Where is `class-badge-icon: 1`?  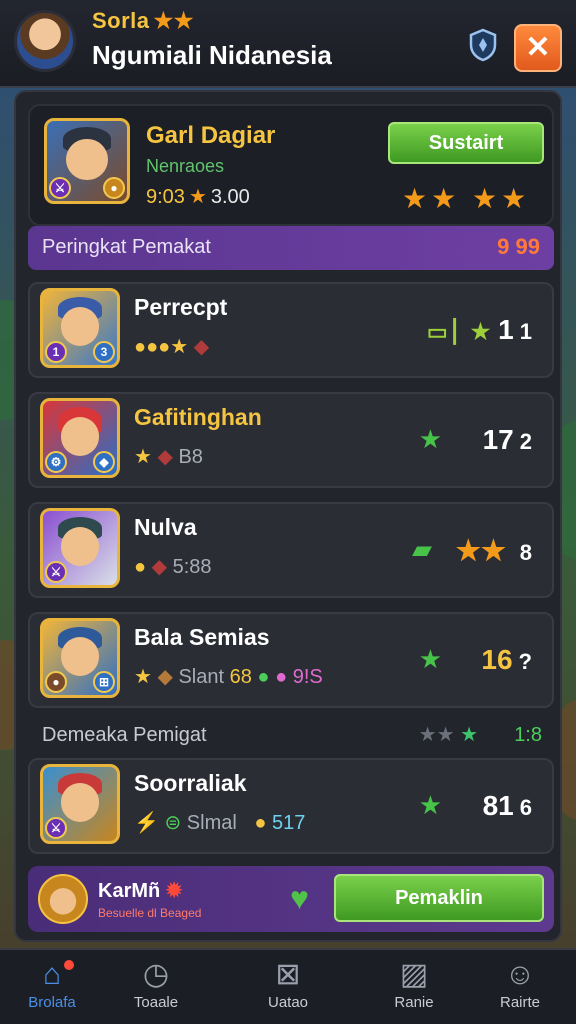 class-badge-icon: 1 is located at coordinates (56, 352).